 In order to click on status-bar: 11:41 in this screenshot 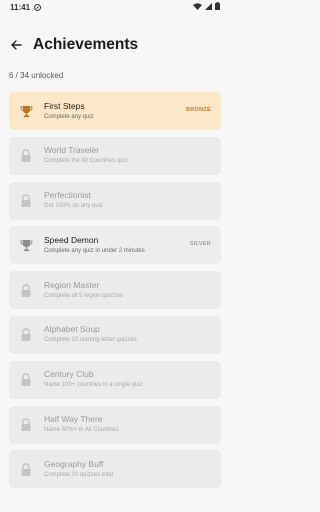, I will do `click(115, 7)`.